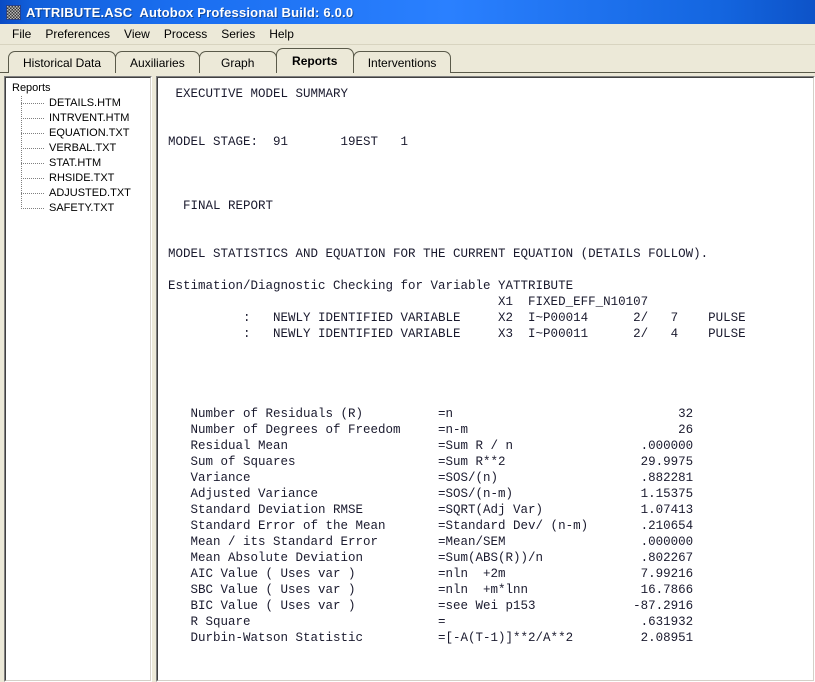 The width and height of the screenshot is (815, 682). Describe the element at coordinates (80, 88) in the screenshot. I see `tree-root-reports: Reports` at that location.